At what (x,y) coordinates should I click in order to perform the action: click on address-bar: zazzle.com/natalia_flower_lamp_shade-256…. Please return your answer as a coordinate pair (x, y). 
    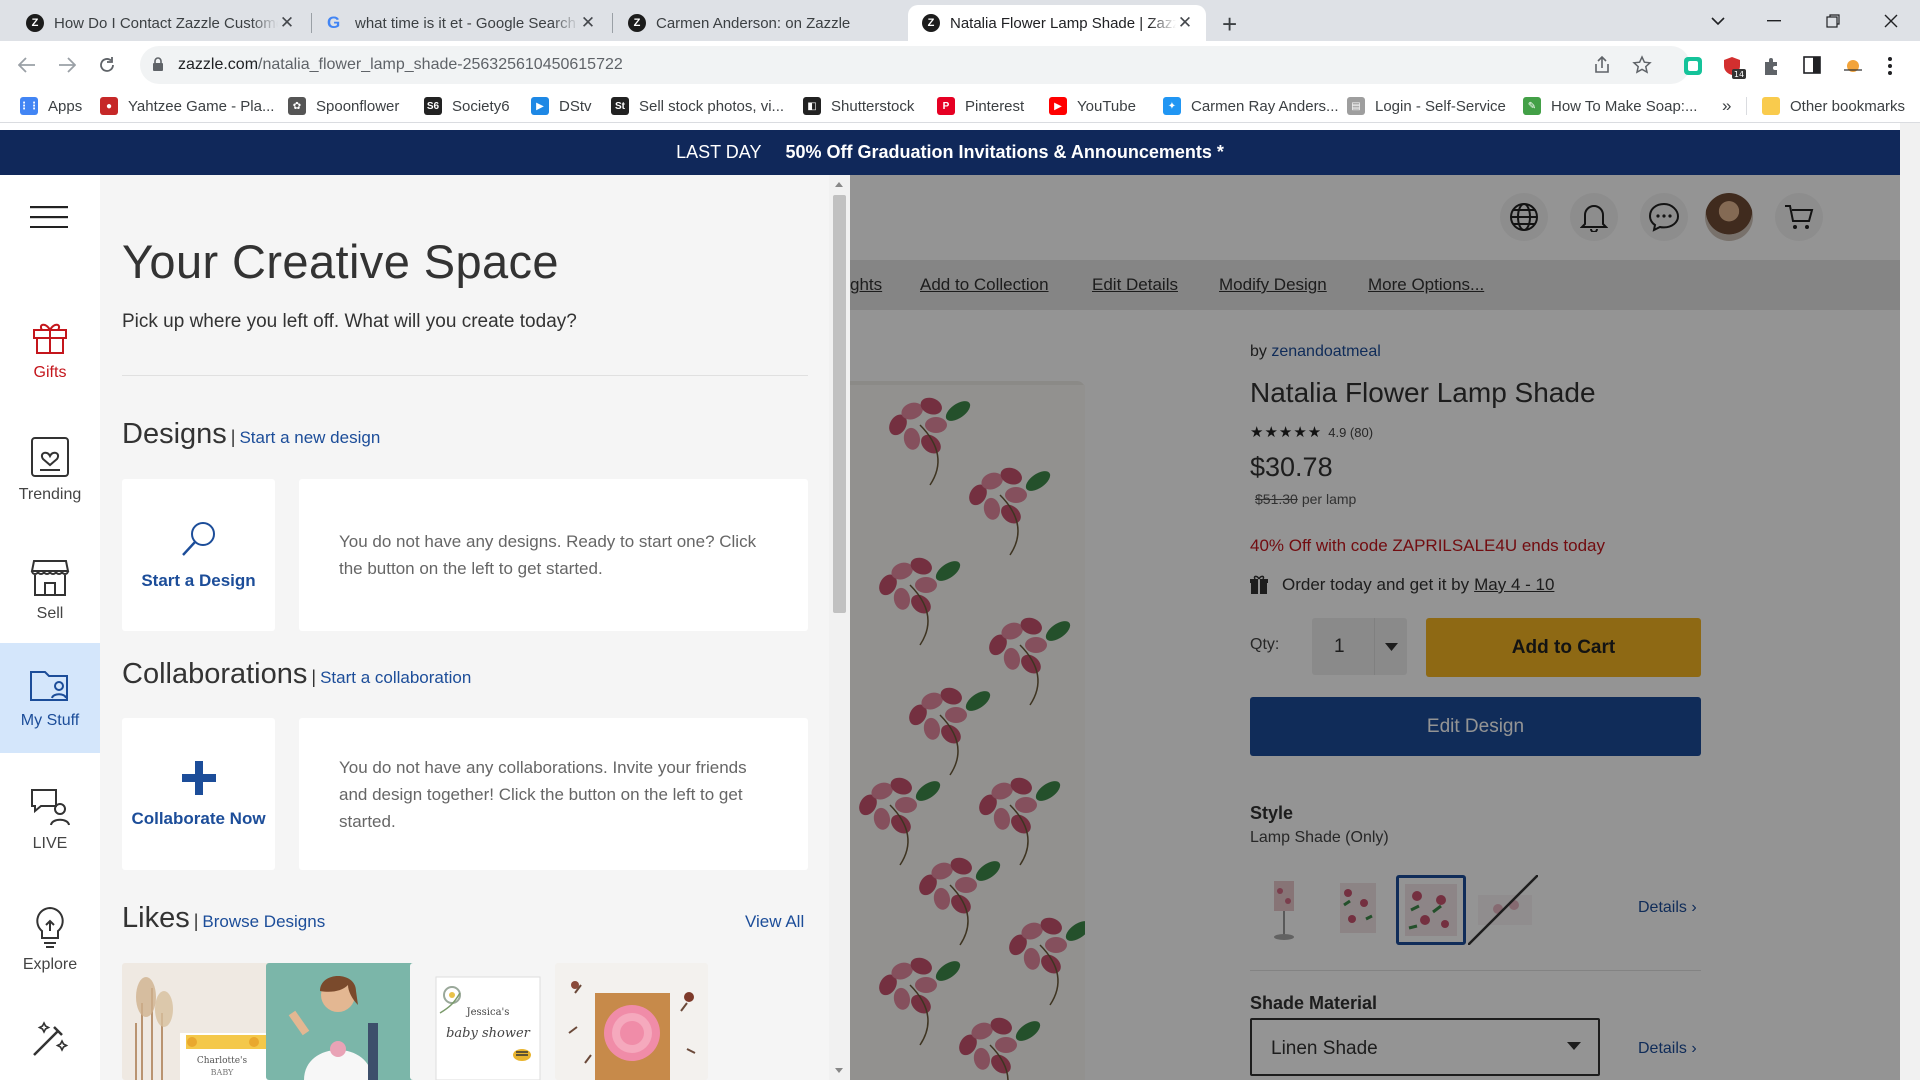
    Looking at the image, I should click on (915, 65).